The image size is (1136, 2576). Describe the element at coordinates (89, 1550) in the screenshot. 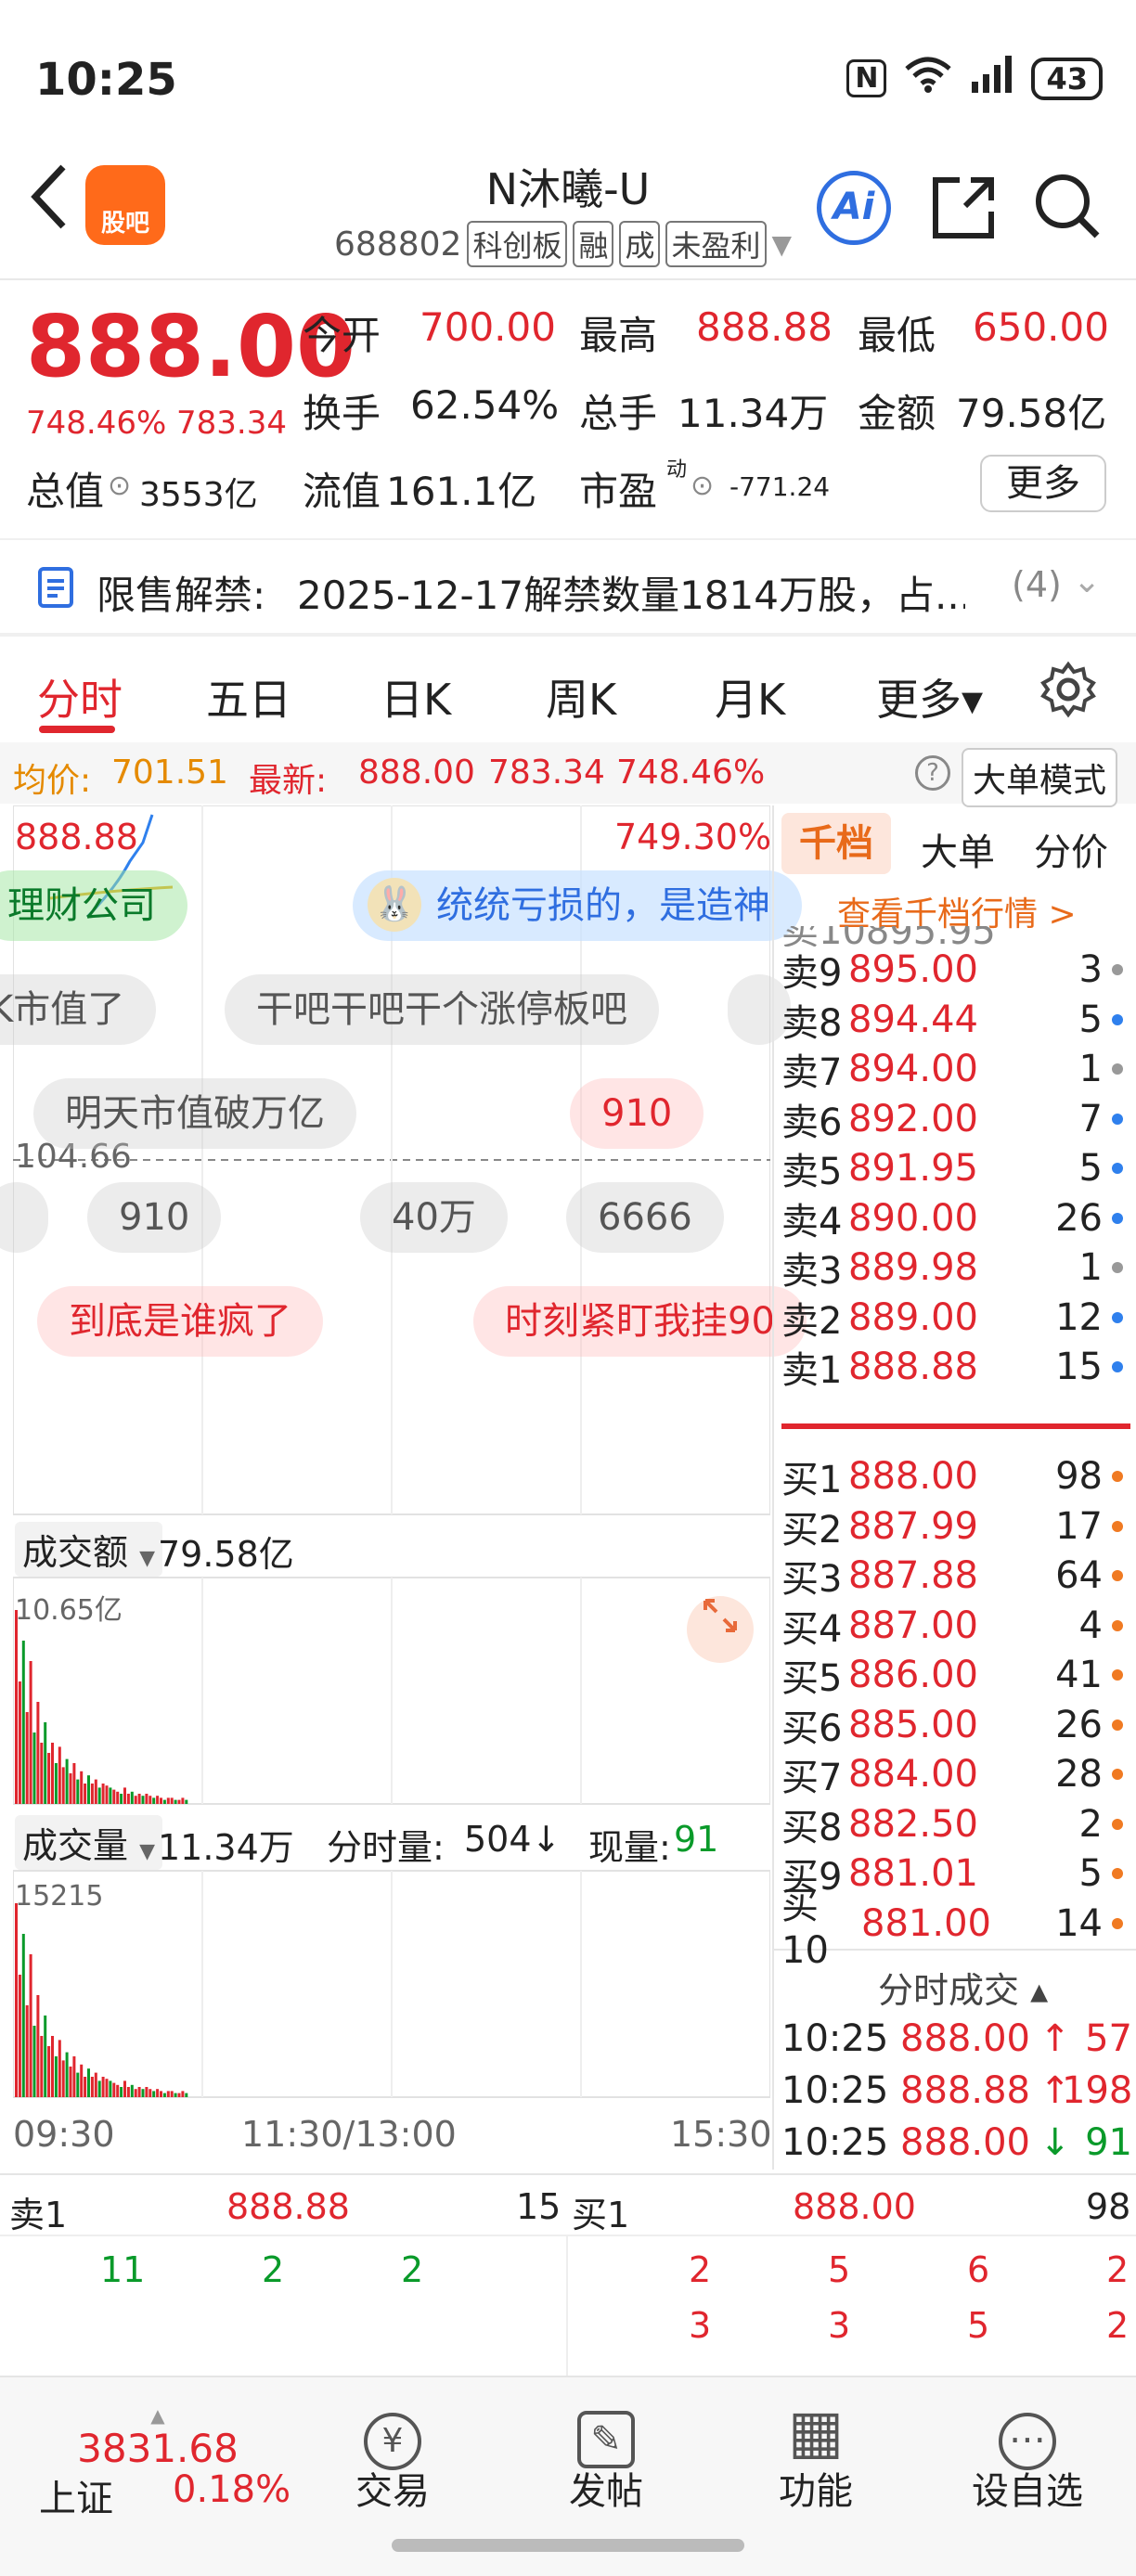

I see `amount-selector: 成交额 ▼` at that location.